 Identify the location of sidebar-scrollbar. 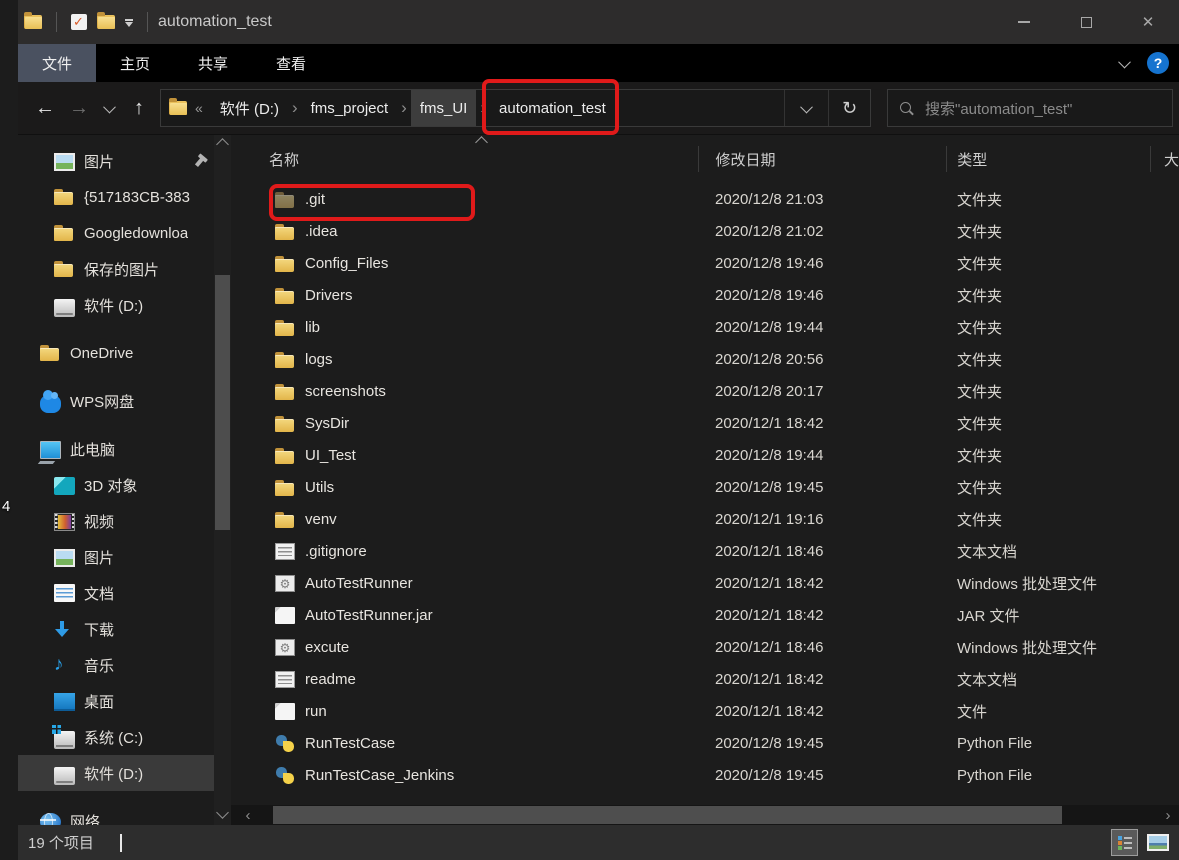
(222, 480).